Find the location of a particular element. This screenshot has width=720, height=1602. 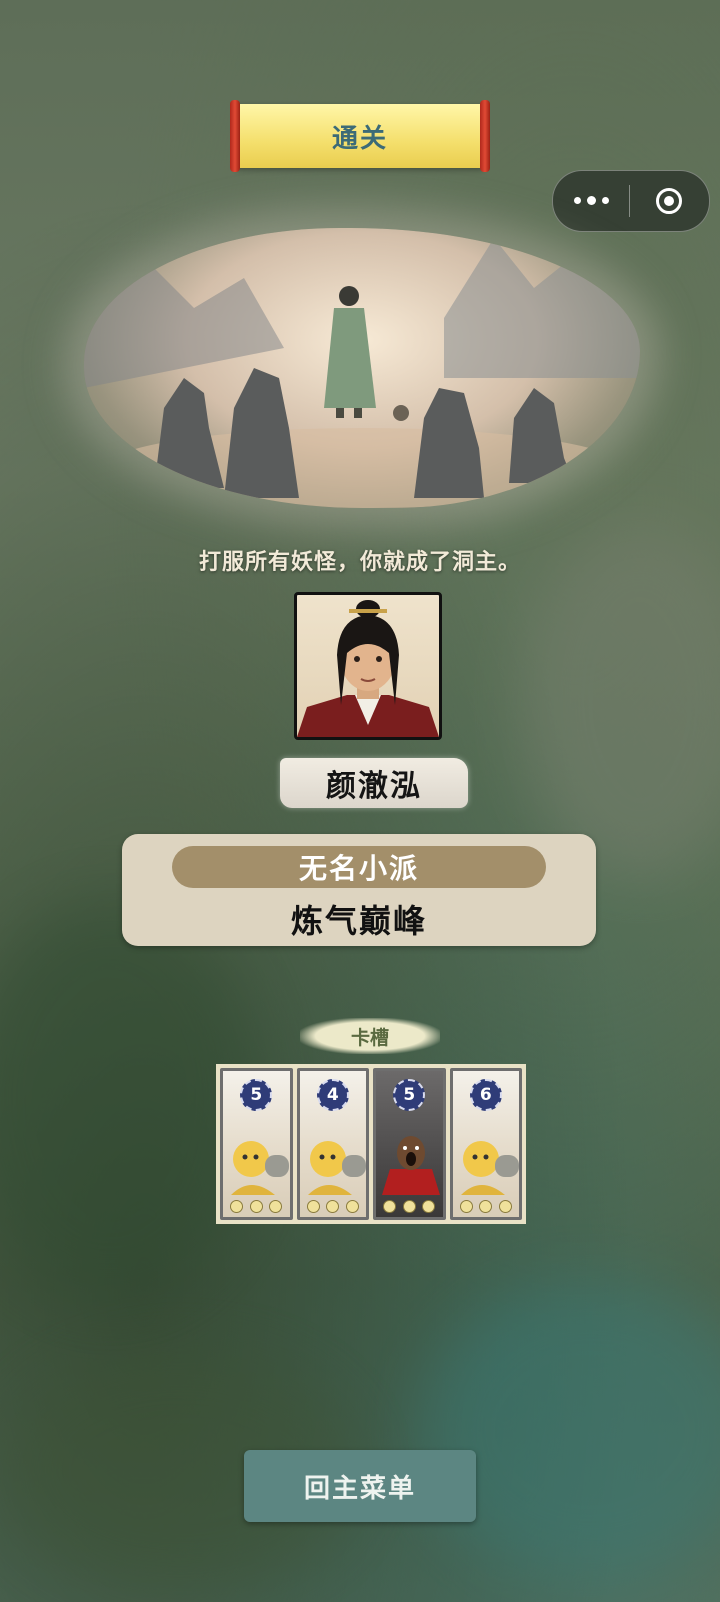

page-title: 通关 is located at coordinates (359, 138).